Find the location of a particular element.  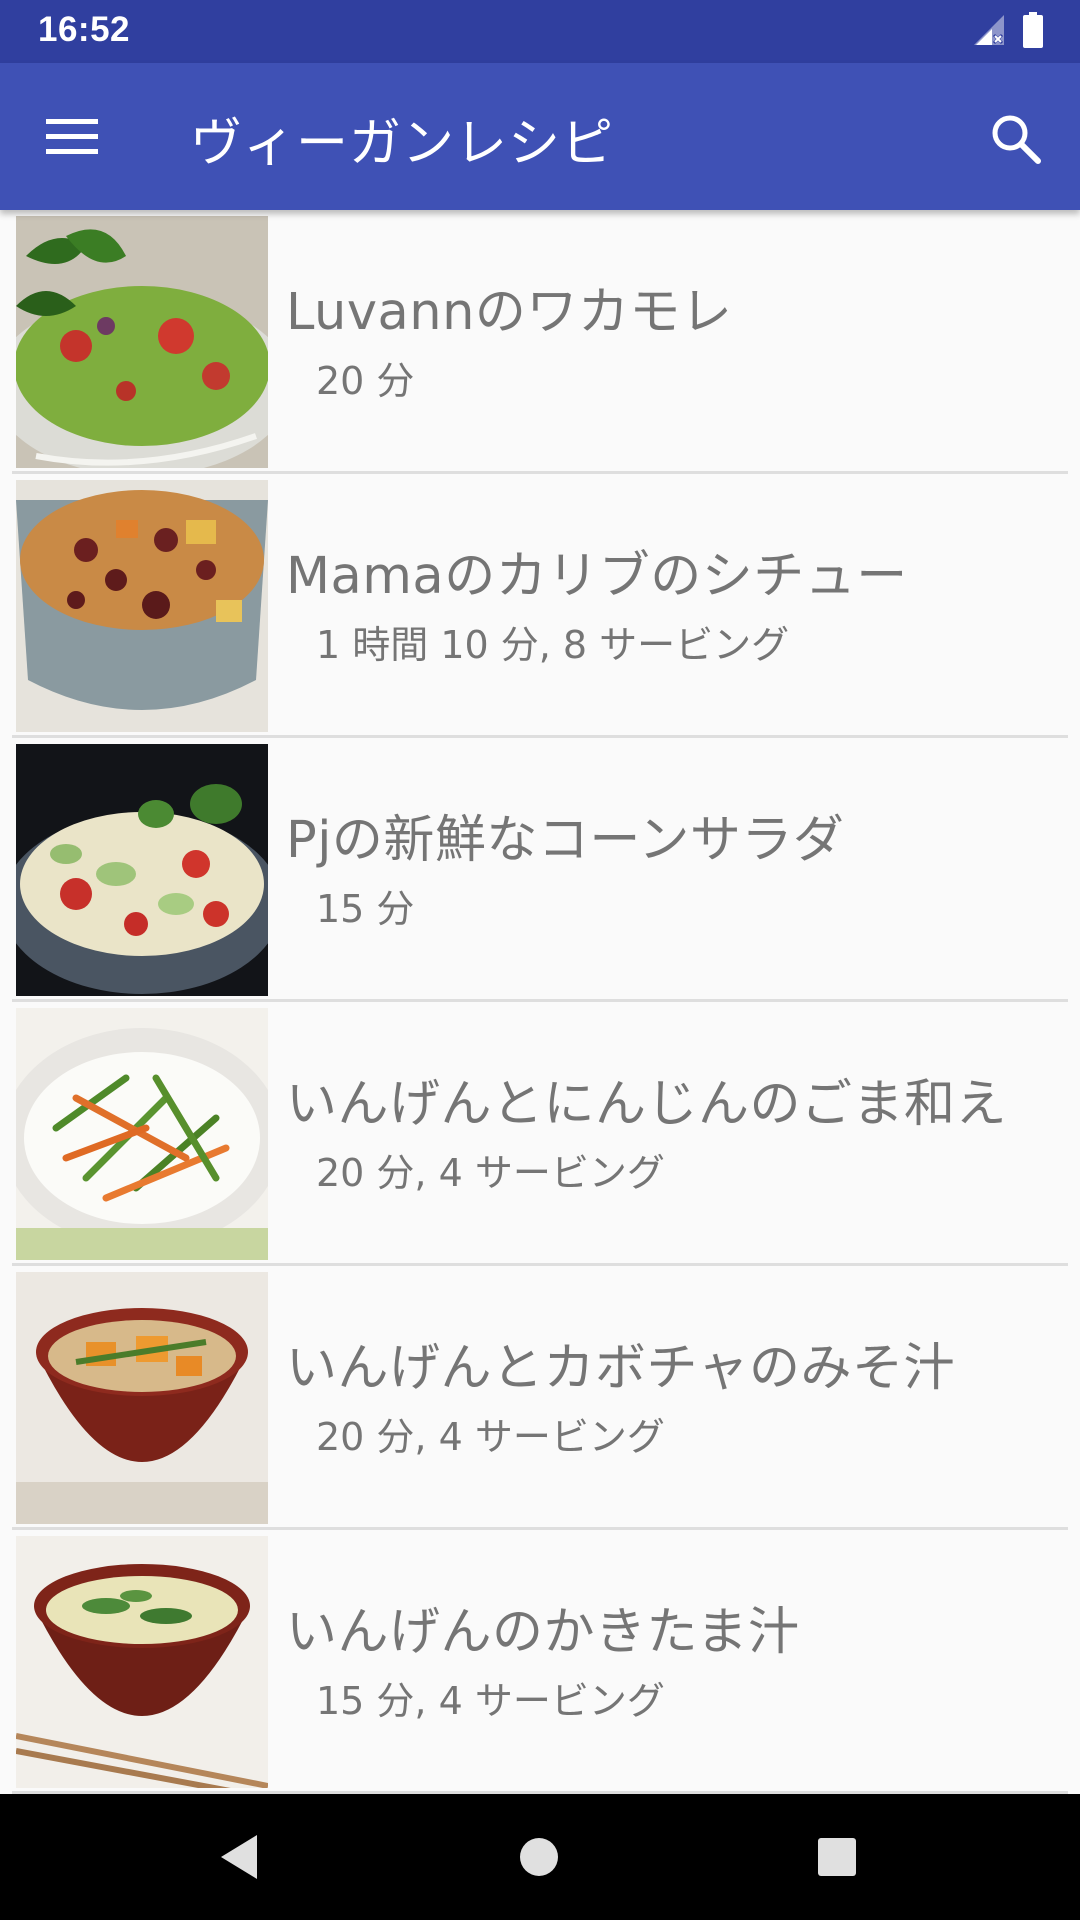

app-title: ヴィーガンレシピ is located at coordinates (402, 144).